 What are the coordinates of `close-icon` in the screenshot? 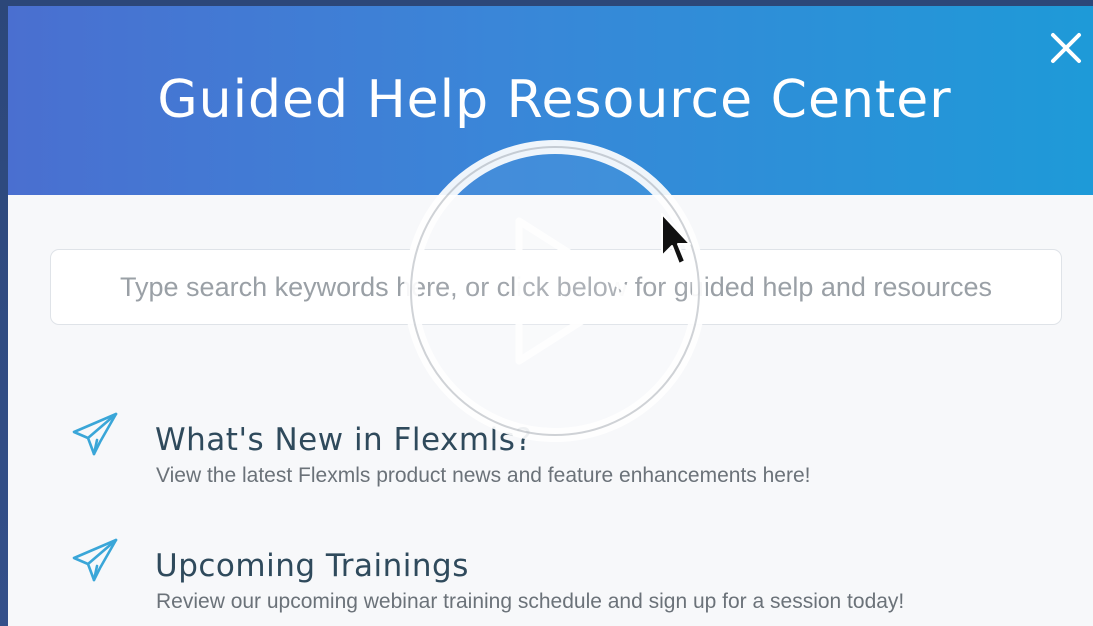 It's located at (1066, 48).